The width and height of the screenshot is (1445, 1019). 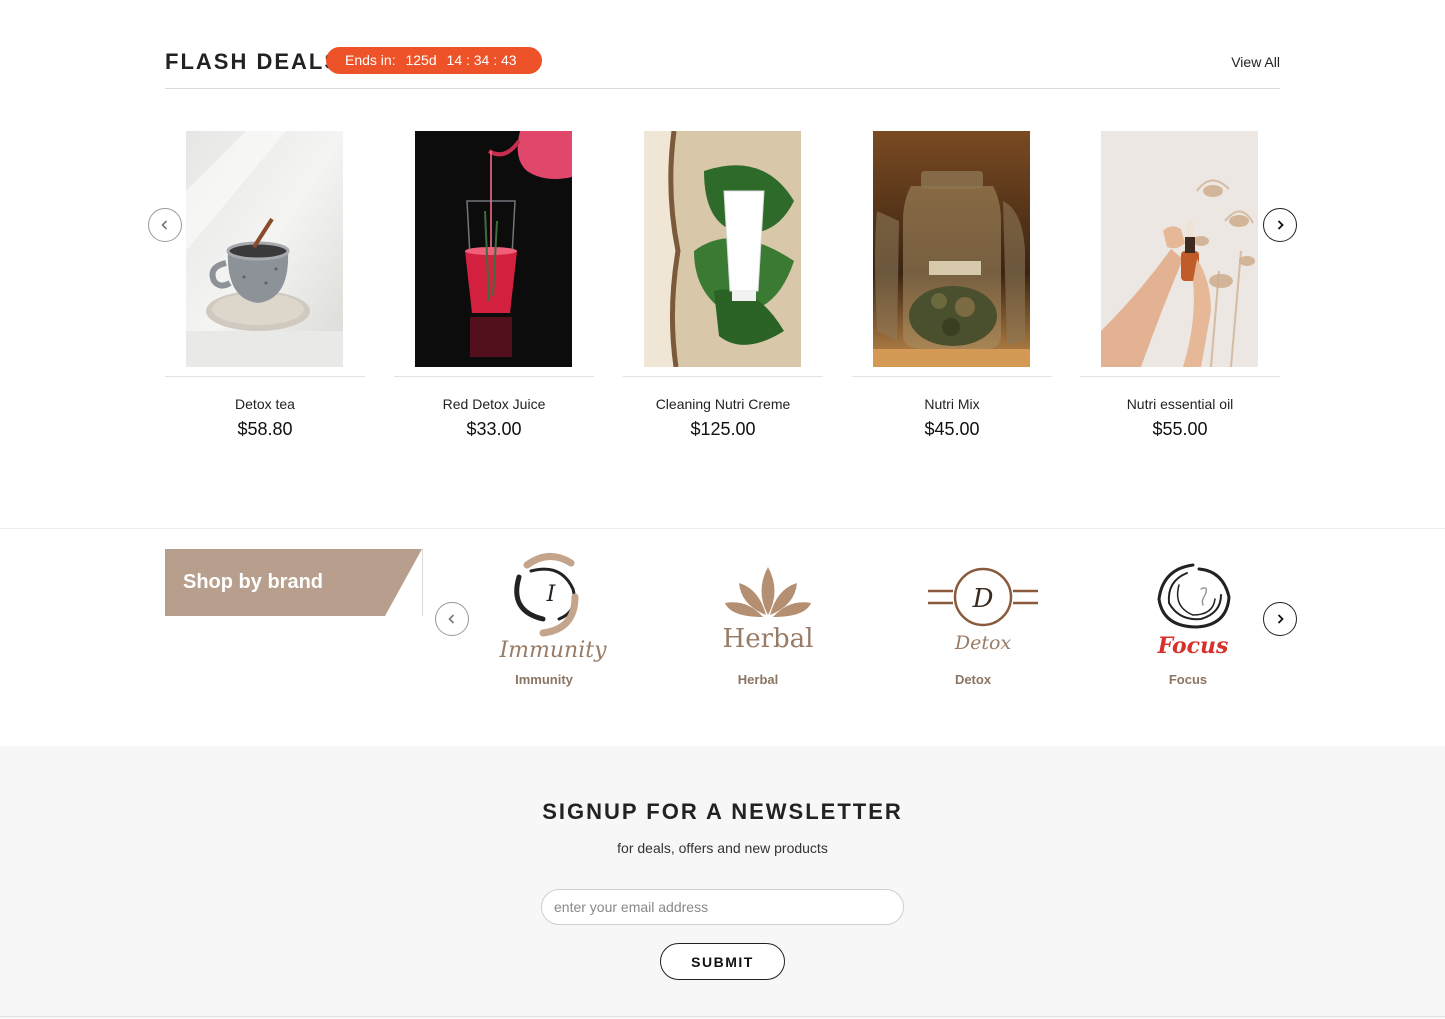 What do you see at coordinates (481, 60) in the screenshot?
I see `countdown-time: 14 : 34 : 43` at bounding box center [481, 60].